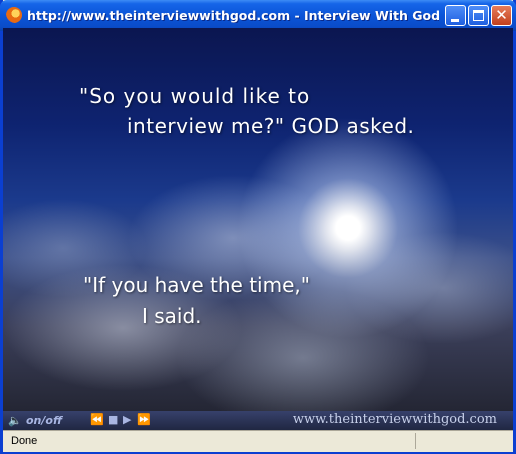  Describe the element at coordinates (271, 126) in the screenshot. I see `quote-1-line-2: interview me?" GOD asked.` at that location.